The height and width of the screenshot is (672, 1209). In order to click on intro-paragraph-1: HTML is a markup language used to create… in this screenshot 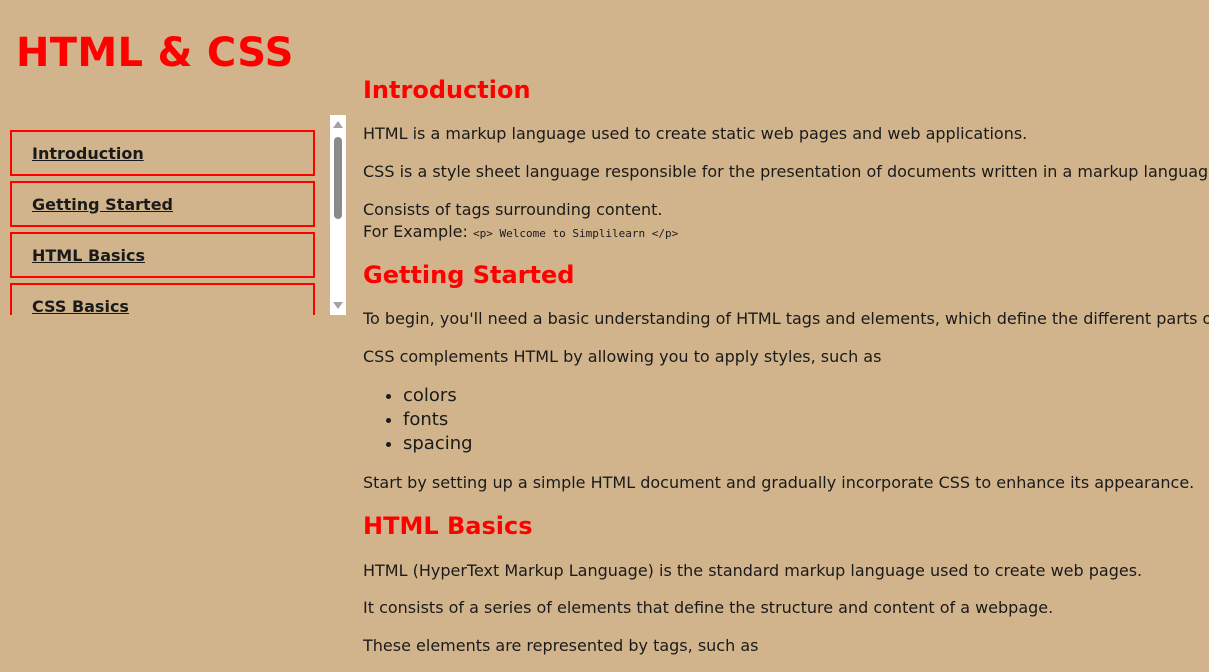, I will do `click(695, 133)`.